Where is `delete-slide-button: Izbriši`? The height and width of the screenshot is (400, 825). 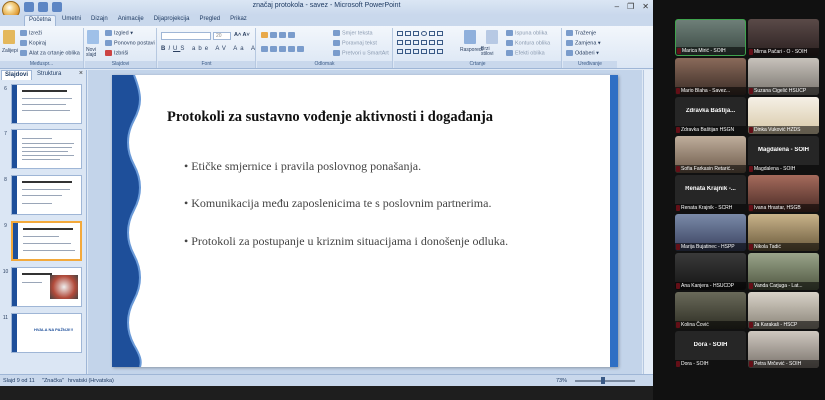
delete-slide-button: Izbriši is located at coordinates (116, 53).